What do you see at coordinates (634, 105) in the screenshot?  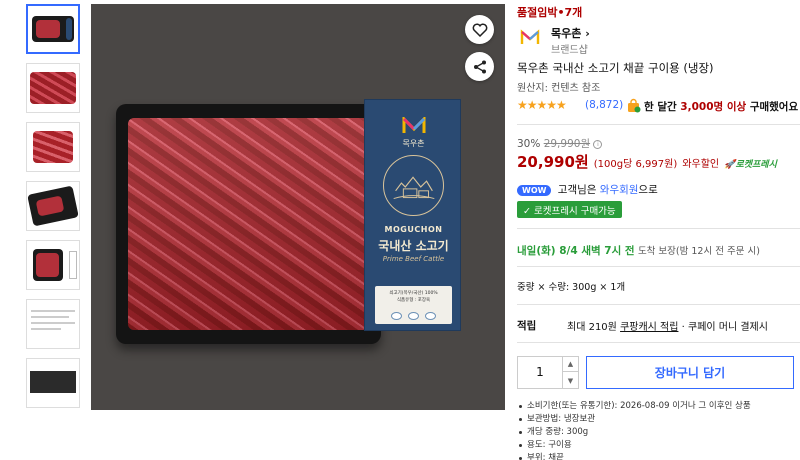 I see `shopping-bag-icon` at bounding box center [634, 105].